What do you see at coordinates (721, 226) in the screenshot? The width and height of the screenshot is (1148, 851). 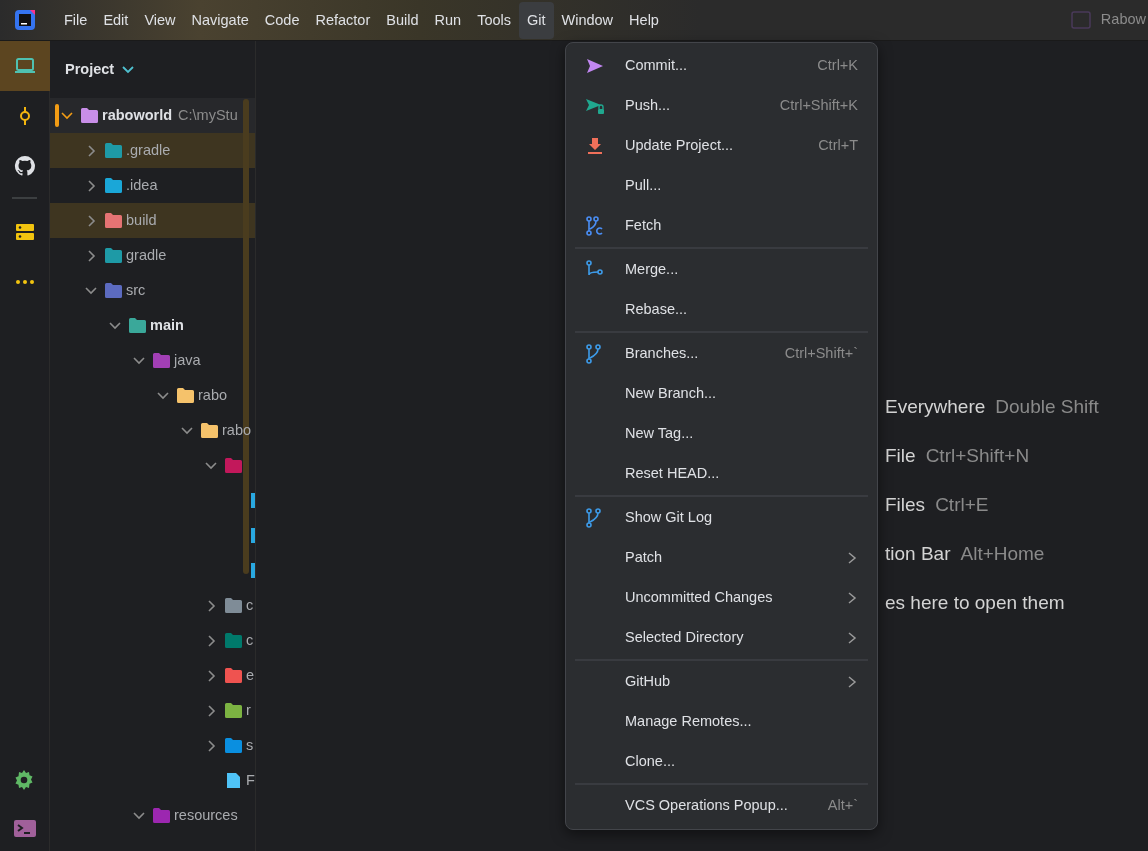 I see `menu-item: Fetch` at bounding box center [721, 226].